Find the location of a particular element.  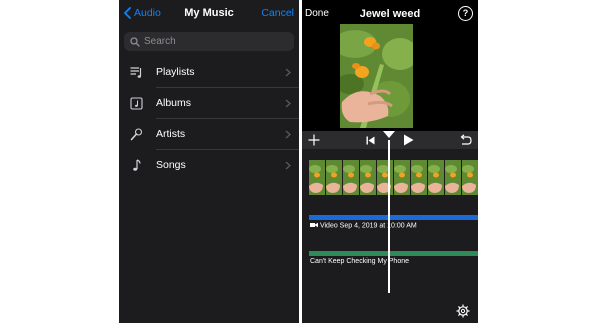

list-item-label: Songs is located at coordinates (171, 165).